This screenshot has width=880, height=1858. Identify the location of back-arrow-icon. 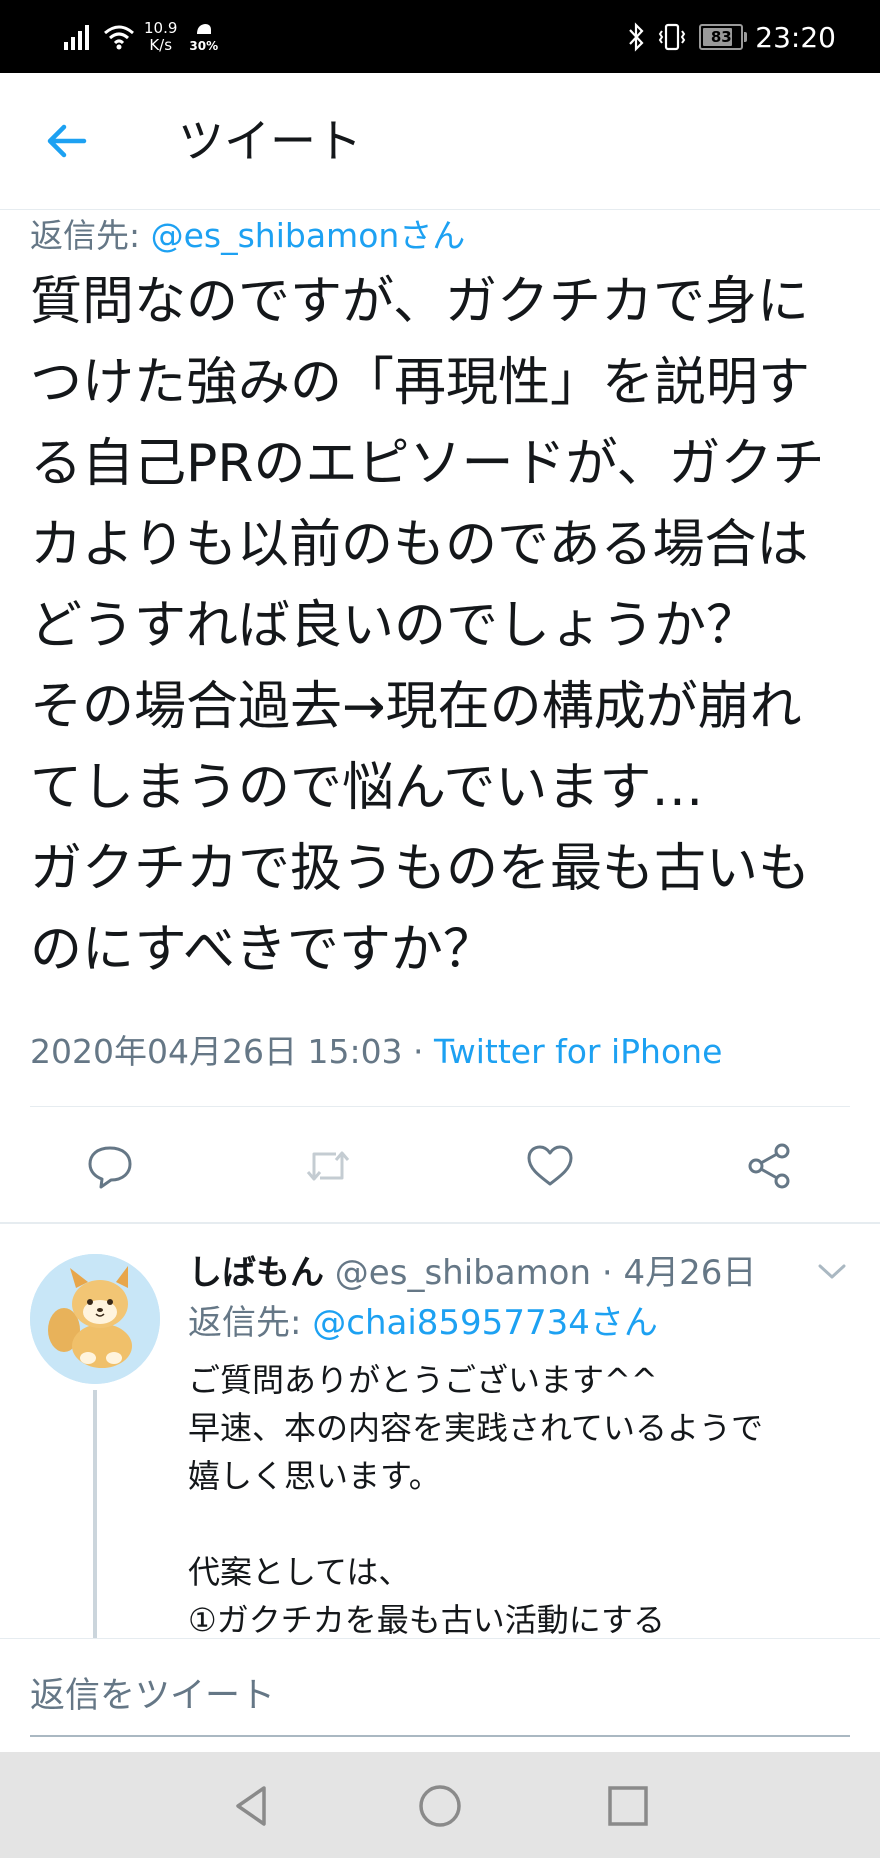
(66, 141).